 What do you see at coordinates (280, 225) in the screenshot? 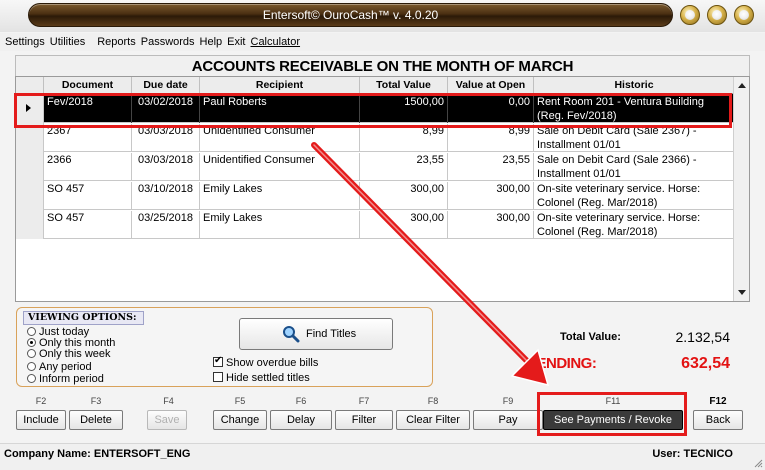
I see `cell-recipient: Emily Lakes` at bounding box center [280, 225].